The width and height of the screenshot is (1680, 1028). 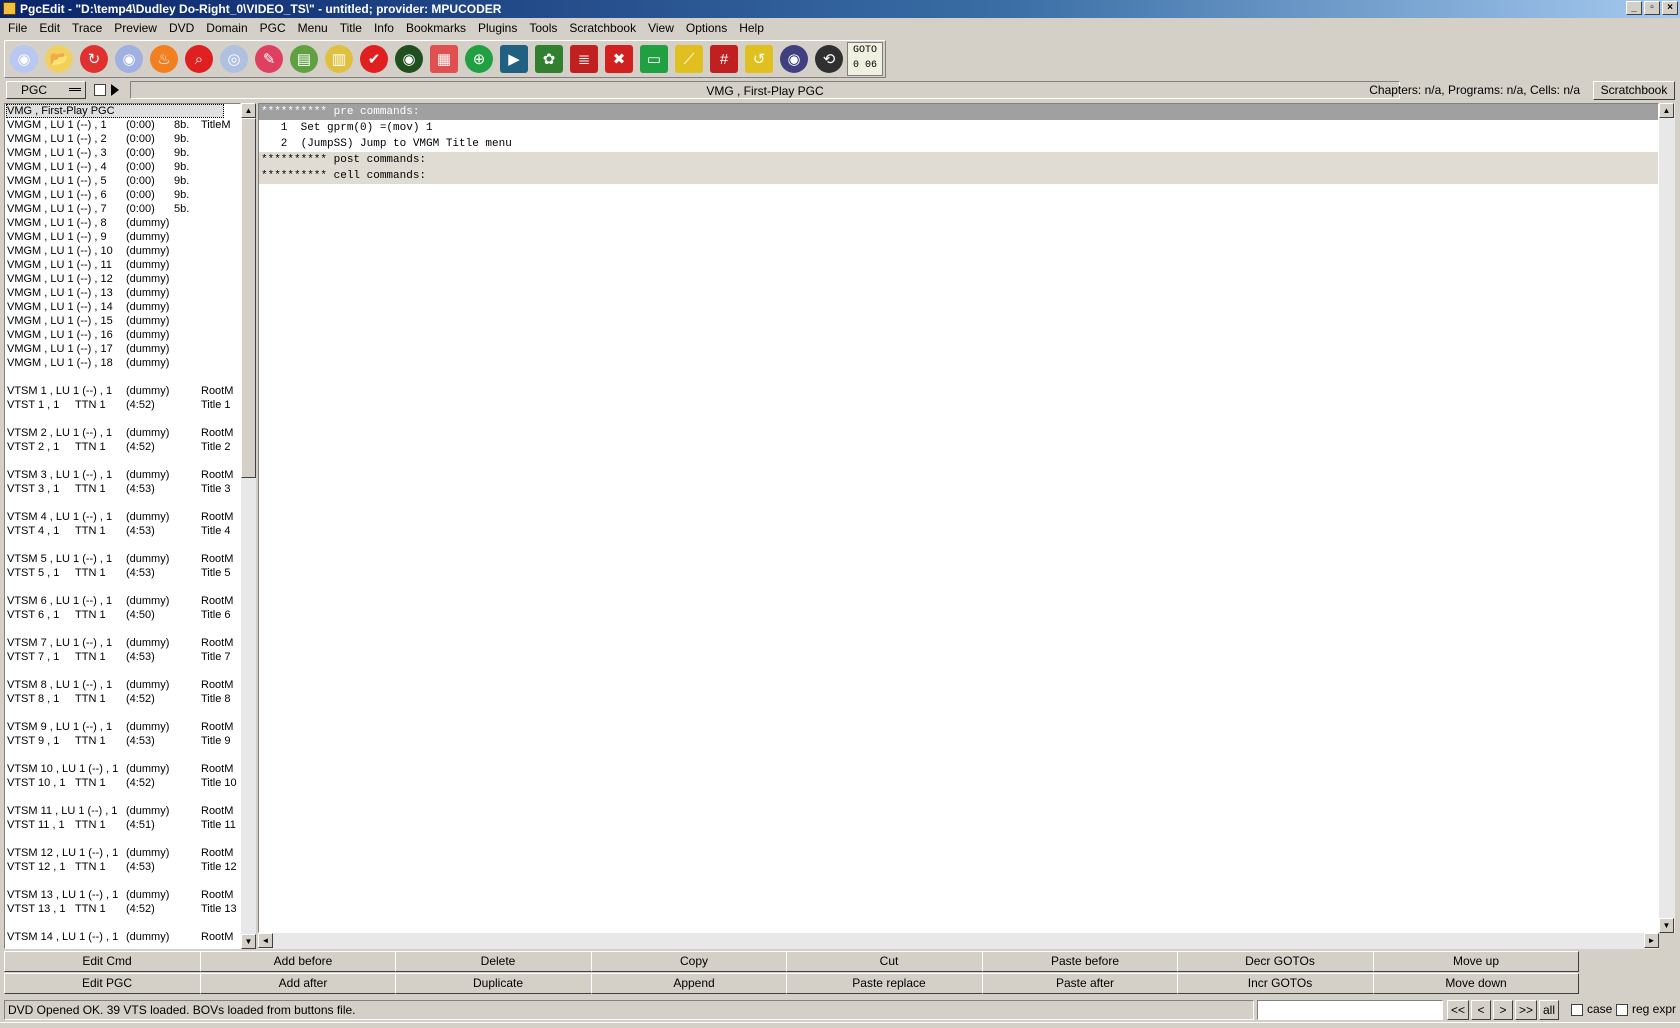 I want to click on pgc-list-item: VTSM 3 , LU 1 (--) , 1 (dummy) RootM, so click(x=119, y=475).